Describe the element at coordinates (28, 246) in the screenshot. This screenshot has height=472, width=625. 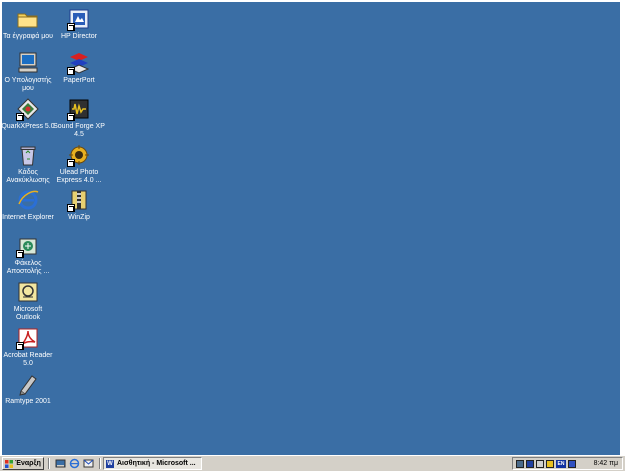
I see `outbox-folder-icon` at that location.